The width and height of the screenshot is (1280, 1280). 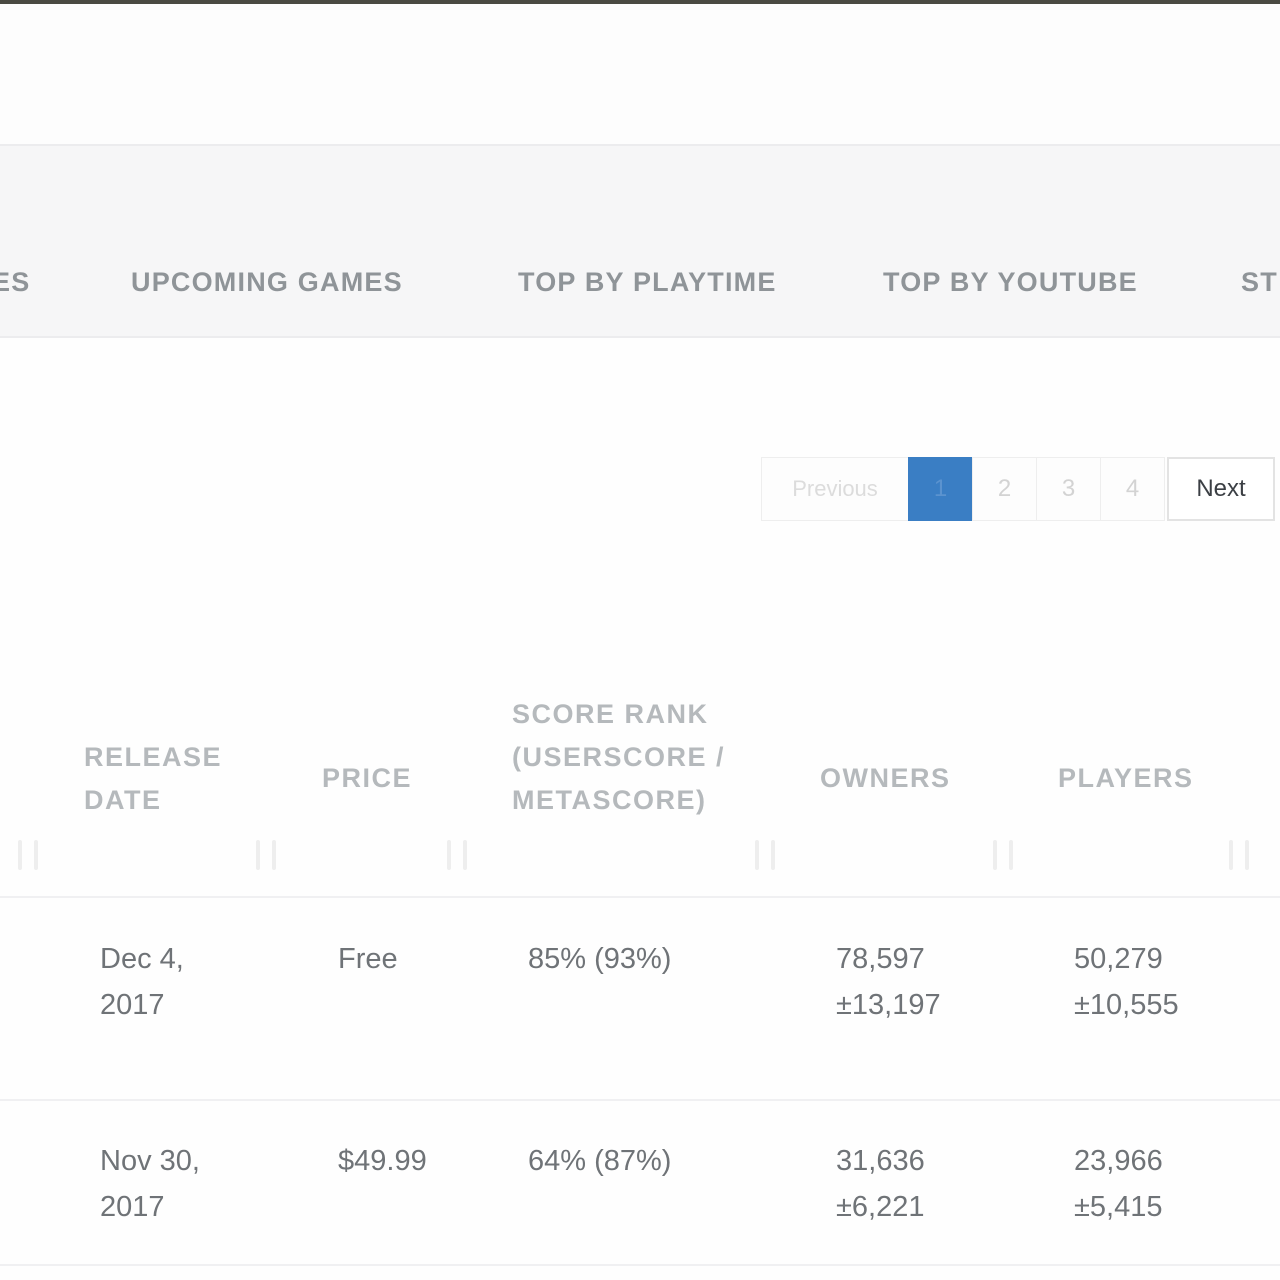 What do you see at coordinates (640, 74) in the screenshot?
I see `header-area` at bounding box center [640, 74].